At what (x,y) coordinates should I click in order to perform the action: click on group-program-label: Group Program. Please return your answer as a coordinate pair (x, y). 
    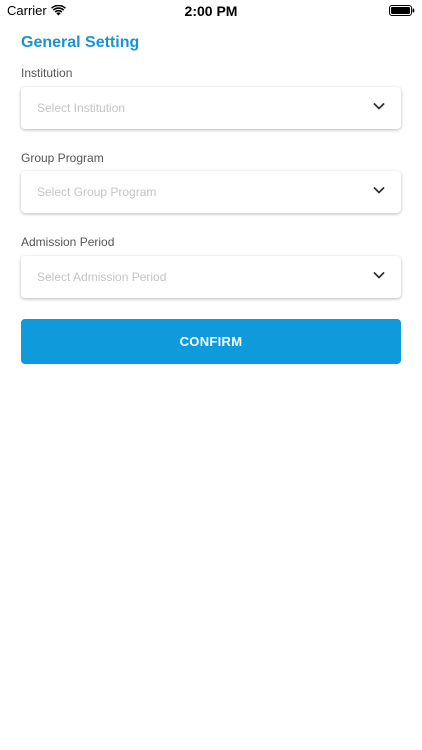
    Looking at the image, I should click on (62, 158).